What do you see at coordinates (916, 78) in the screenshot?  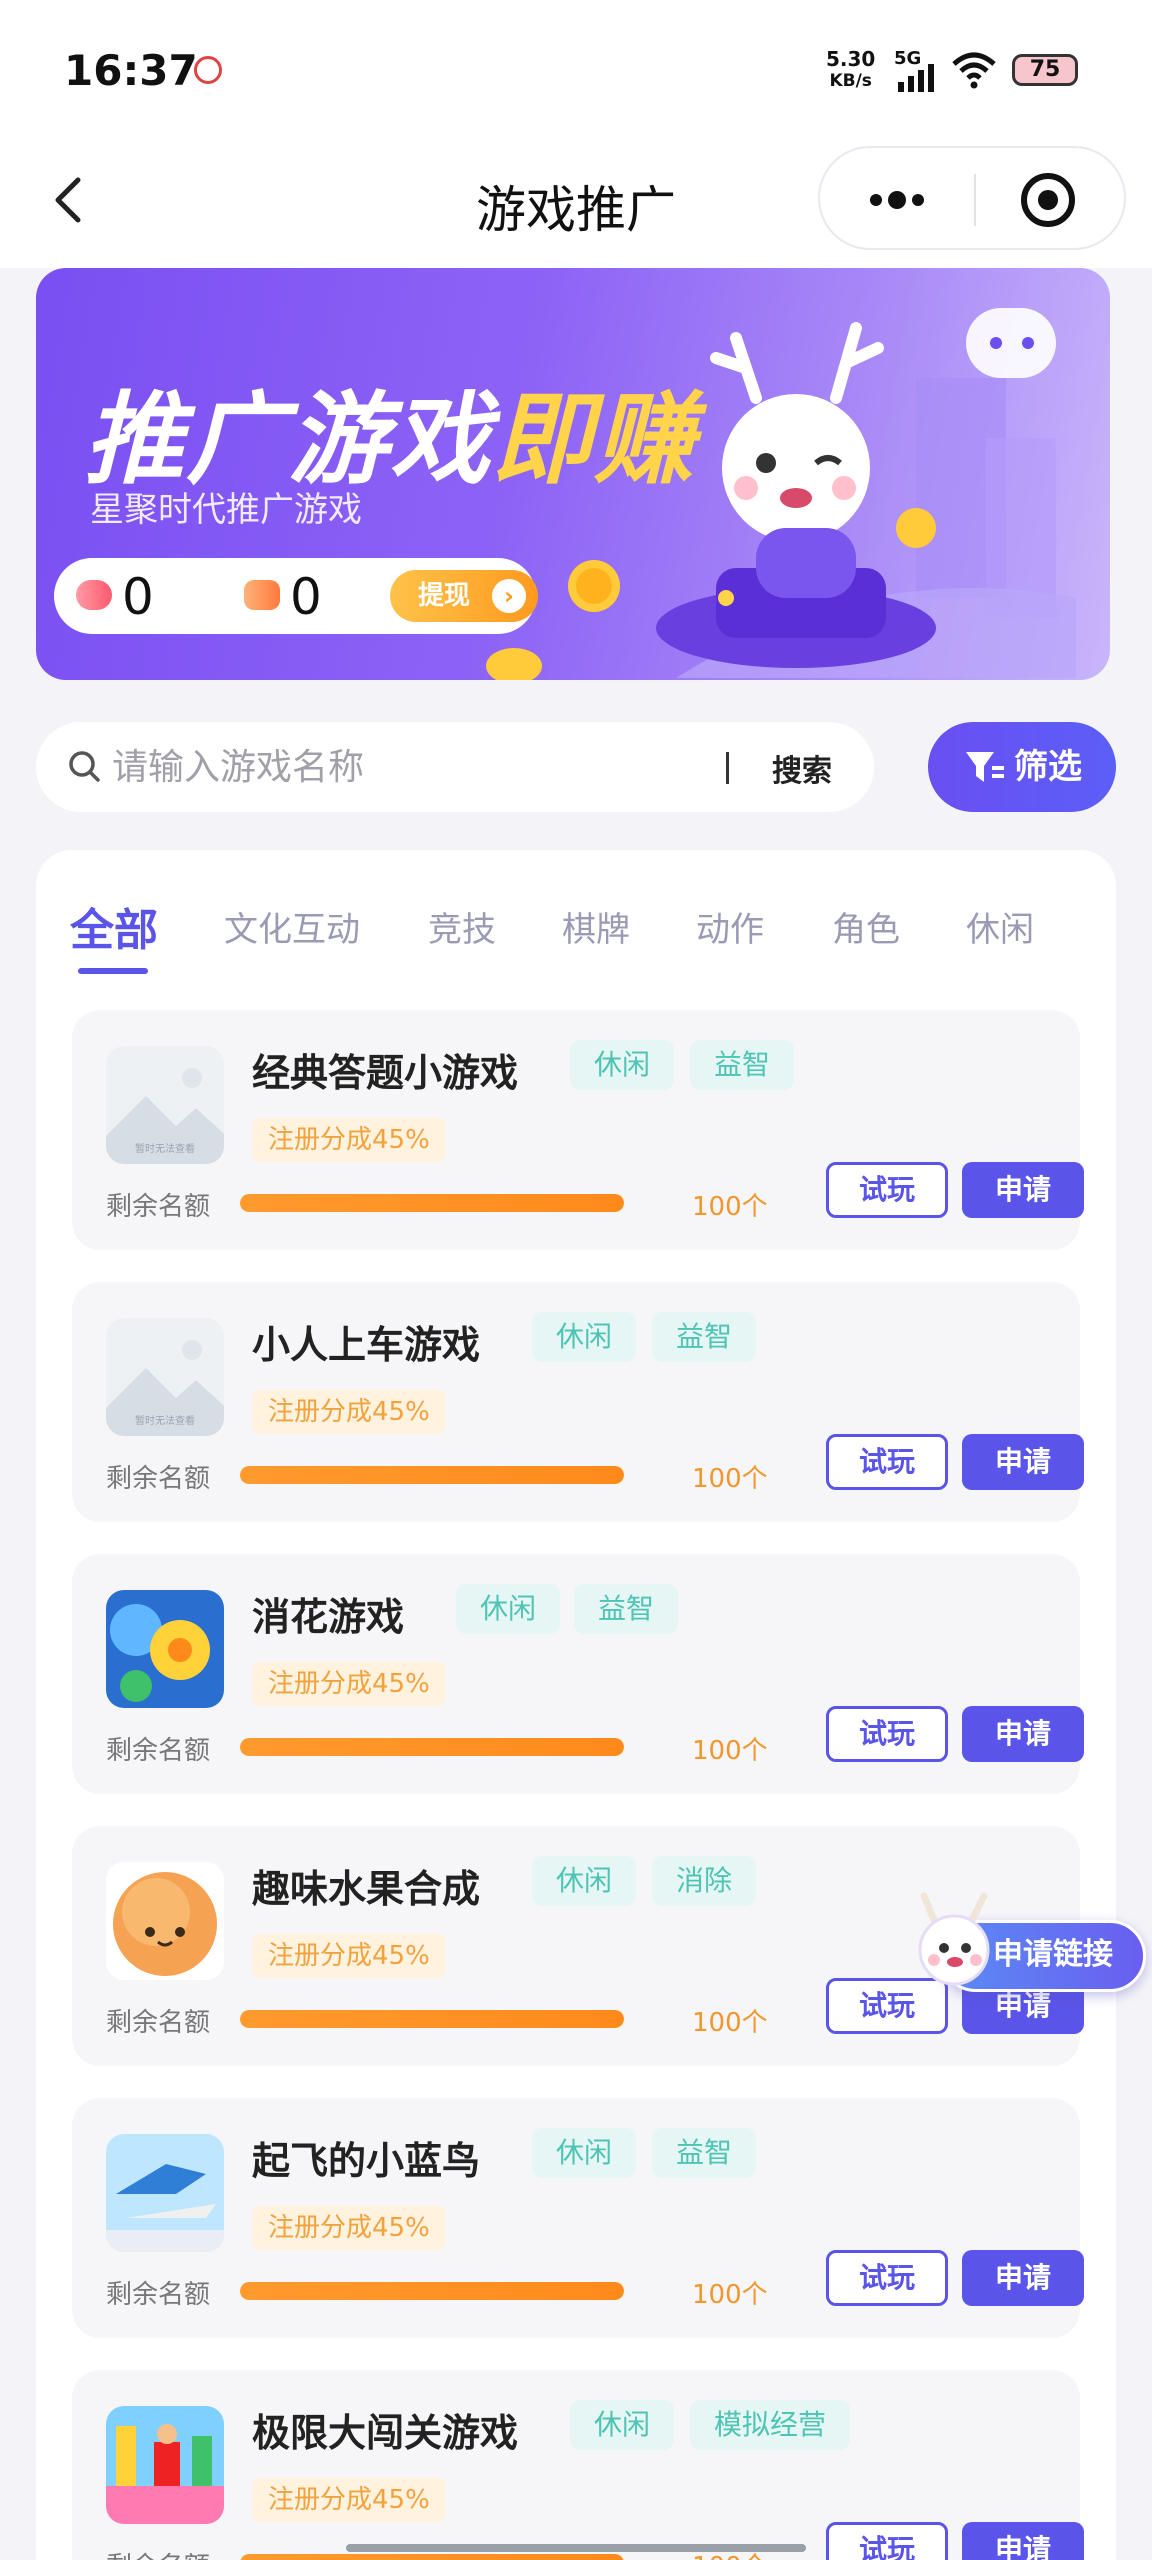 I see `signal-icon` at bounding box center [916, 78].